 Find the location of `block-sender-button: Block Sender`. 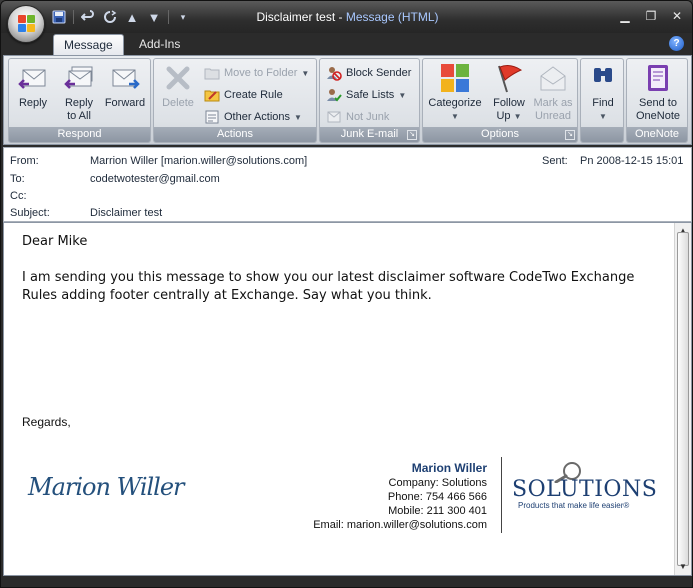

block-sender-button: Block Sender is located at coordinates (368, 73).